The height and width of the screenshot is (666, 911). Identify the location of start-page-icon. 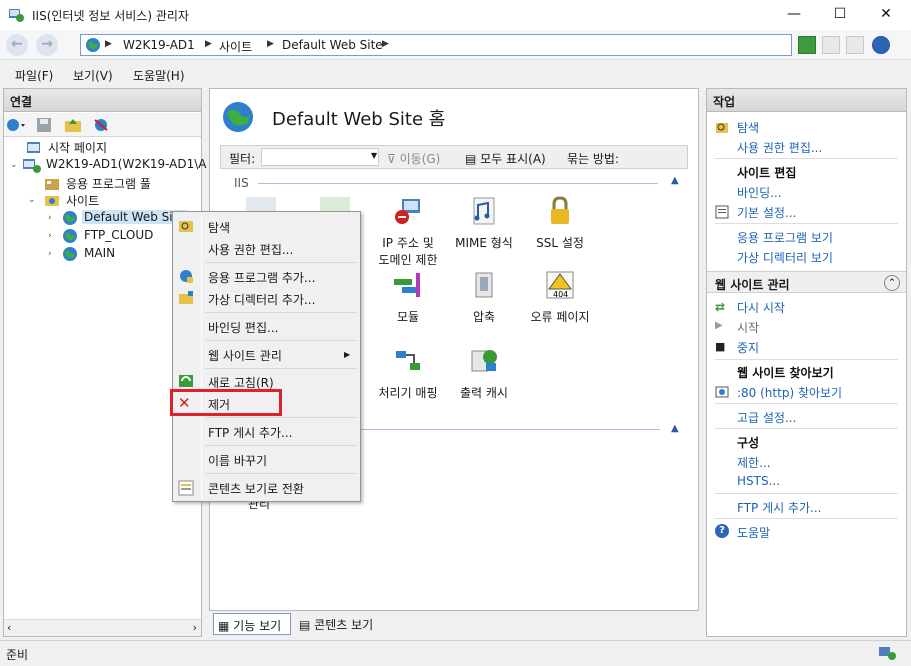
(33, 147).